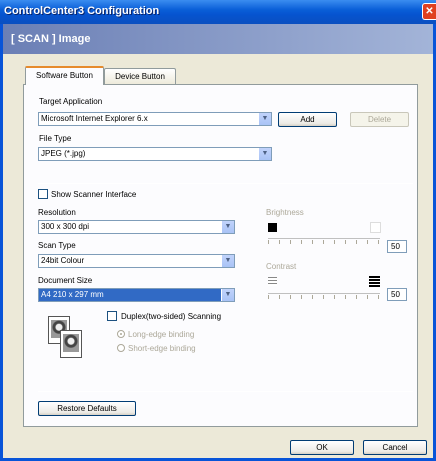 The width and height of the screenshot is (436, 461). What do you see at coordinates (155, 154) in the screenshot?
I see `file-type-select: JPEG (*.jpg) ▼` at bounding box center [155, 154].